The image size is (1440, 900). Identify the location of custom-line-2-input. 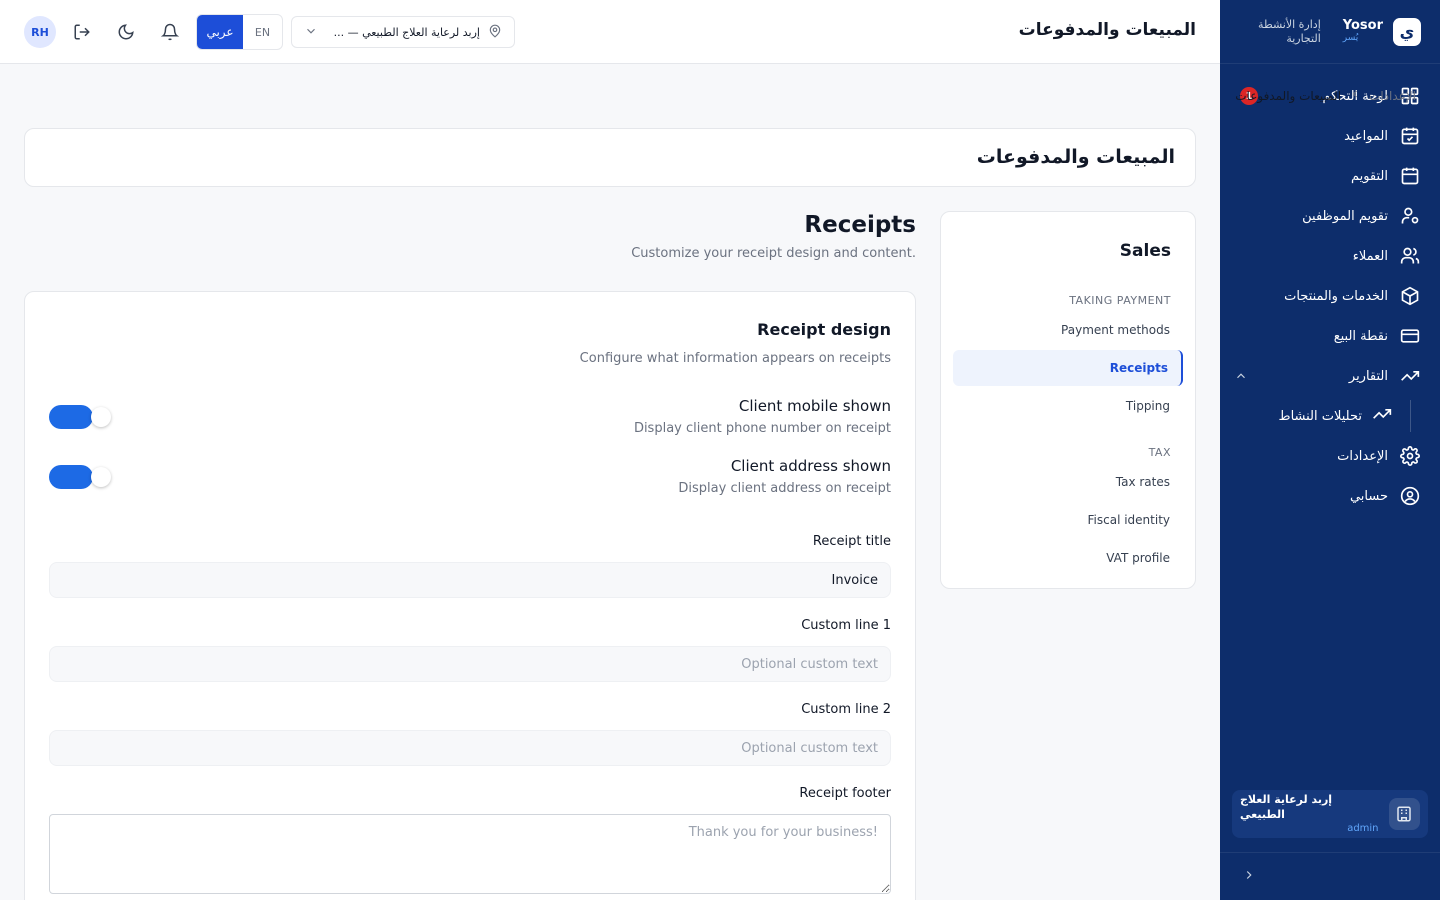
(470, 748).